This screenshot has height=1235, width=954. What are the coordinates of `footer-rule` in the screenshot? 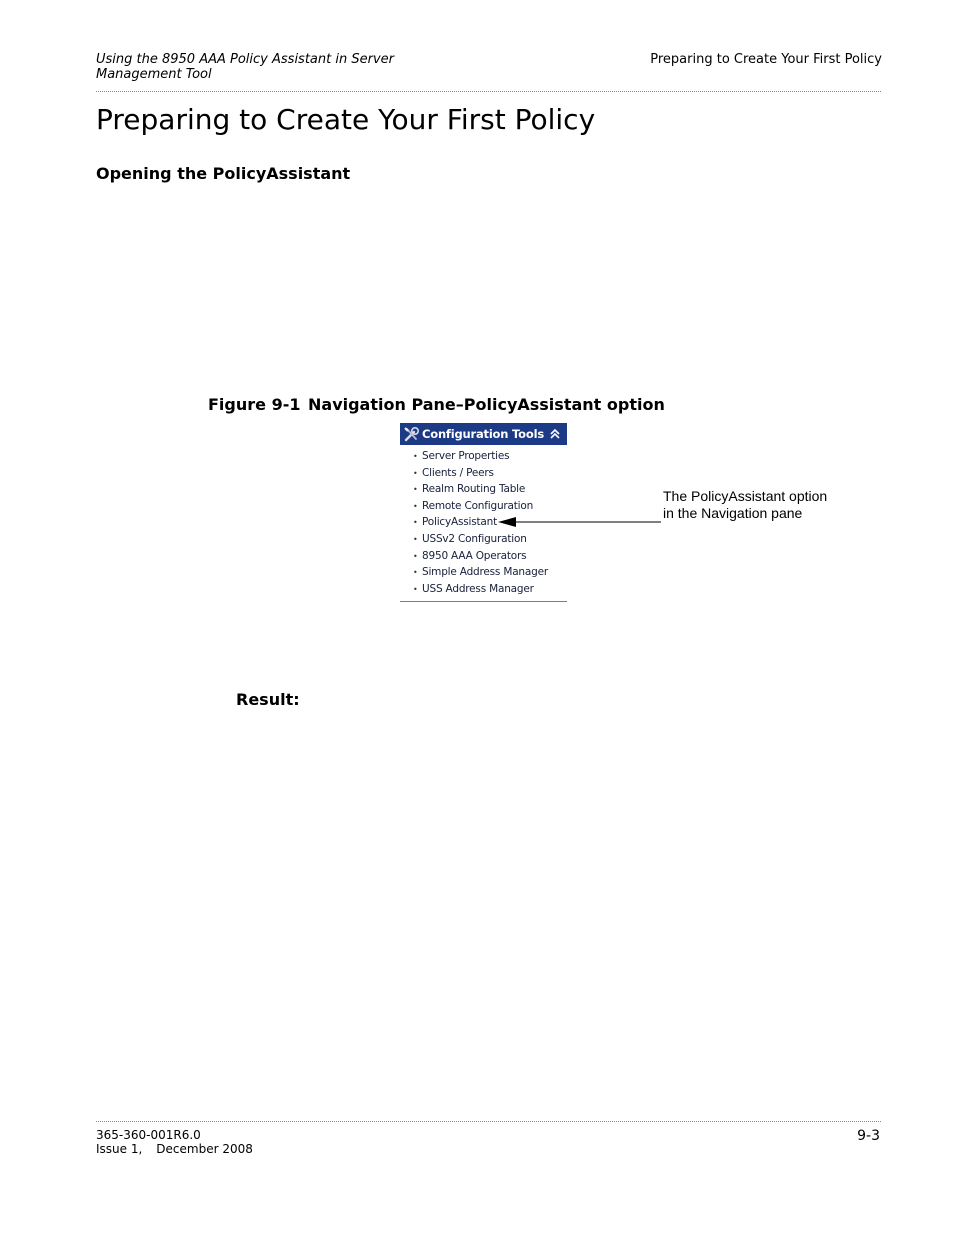 It's located at (488, 1121).